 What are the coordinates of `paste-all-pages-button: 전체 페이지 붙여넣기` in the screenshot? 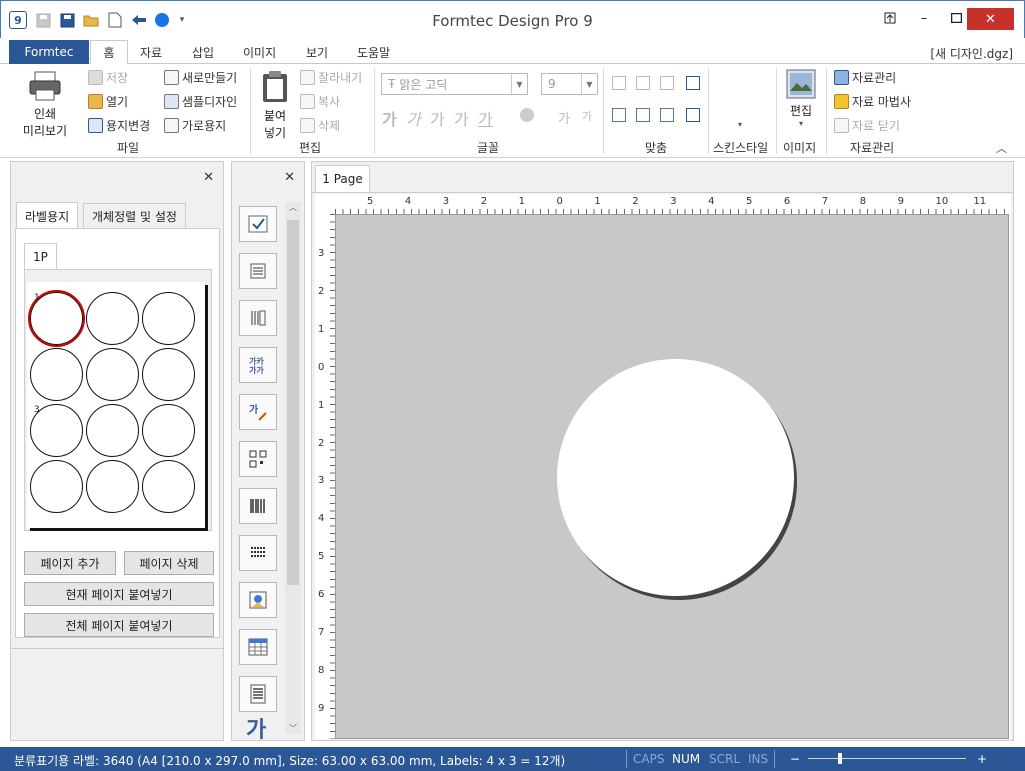 It's located at (119, 625).